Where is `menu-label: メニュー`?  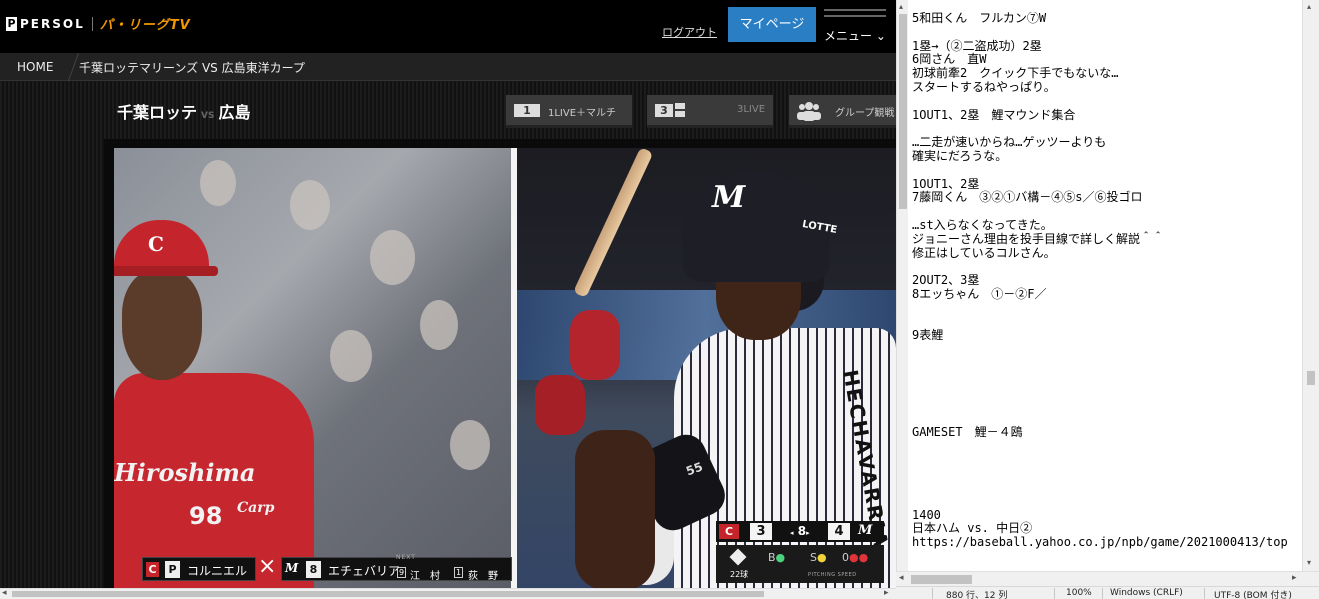
menu-label: メニュー is located at coordinates (848, 36).